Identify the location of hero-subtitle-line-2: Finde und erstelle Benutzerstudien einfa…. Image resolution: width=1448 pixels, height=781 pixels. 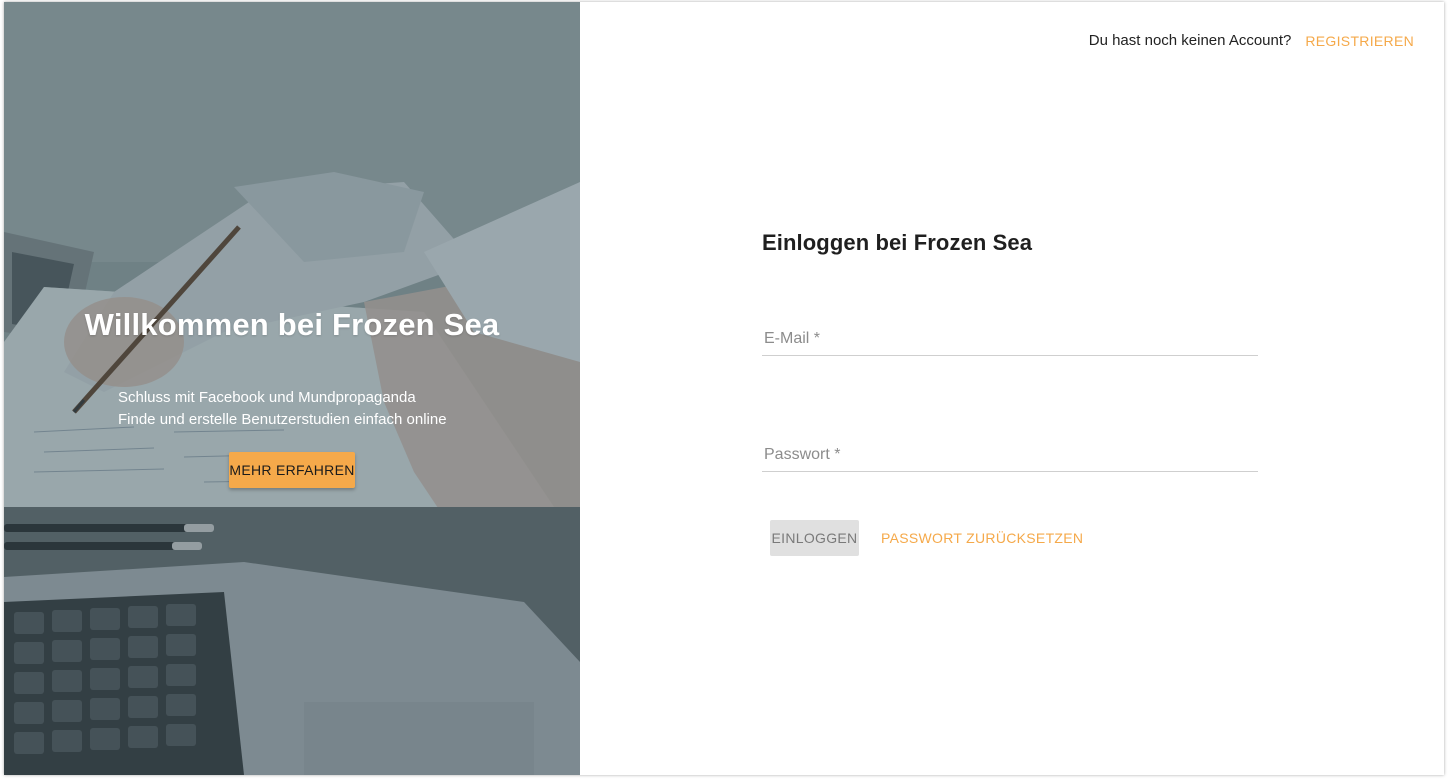
(282, 419).